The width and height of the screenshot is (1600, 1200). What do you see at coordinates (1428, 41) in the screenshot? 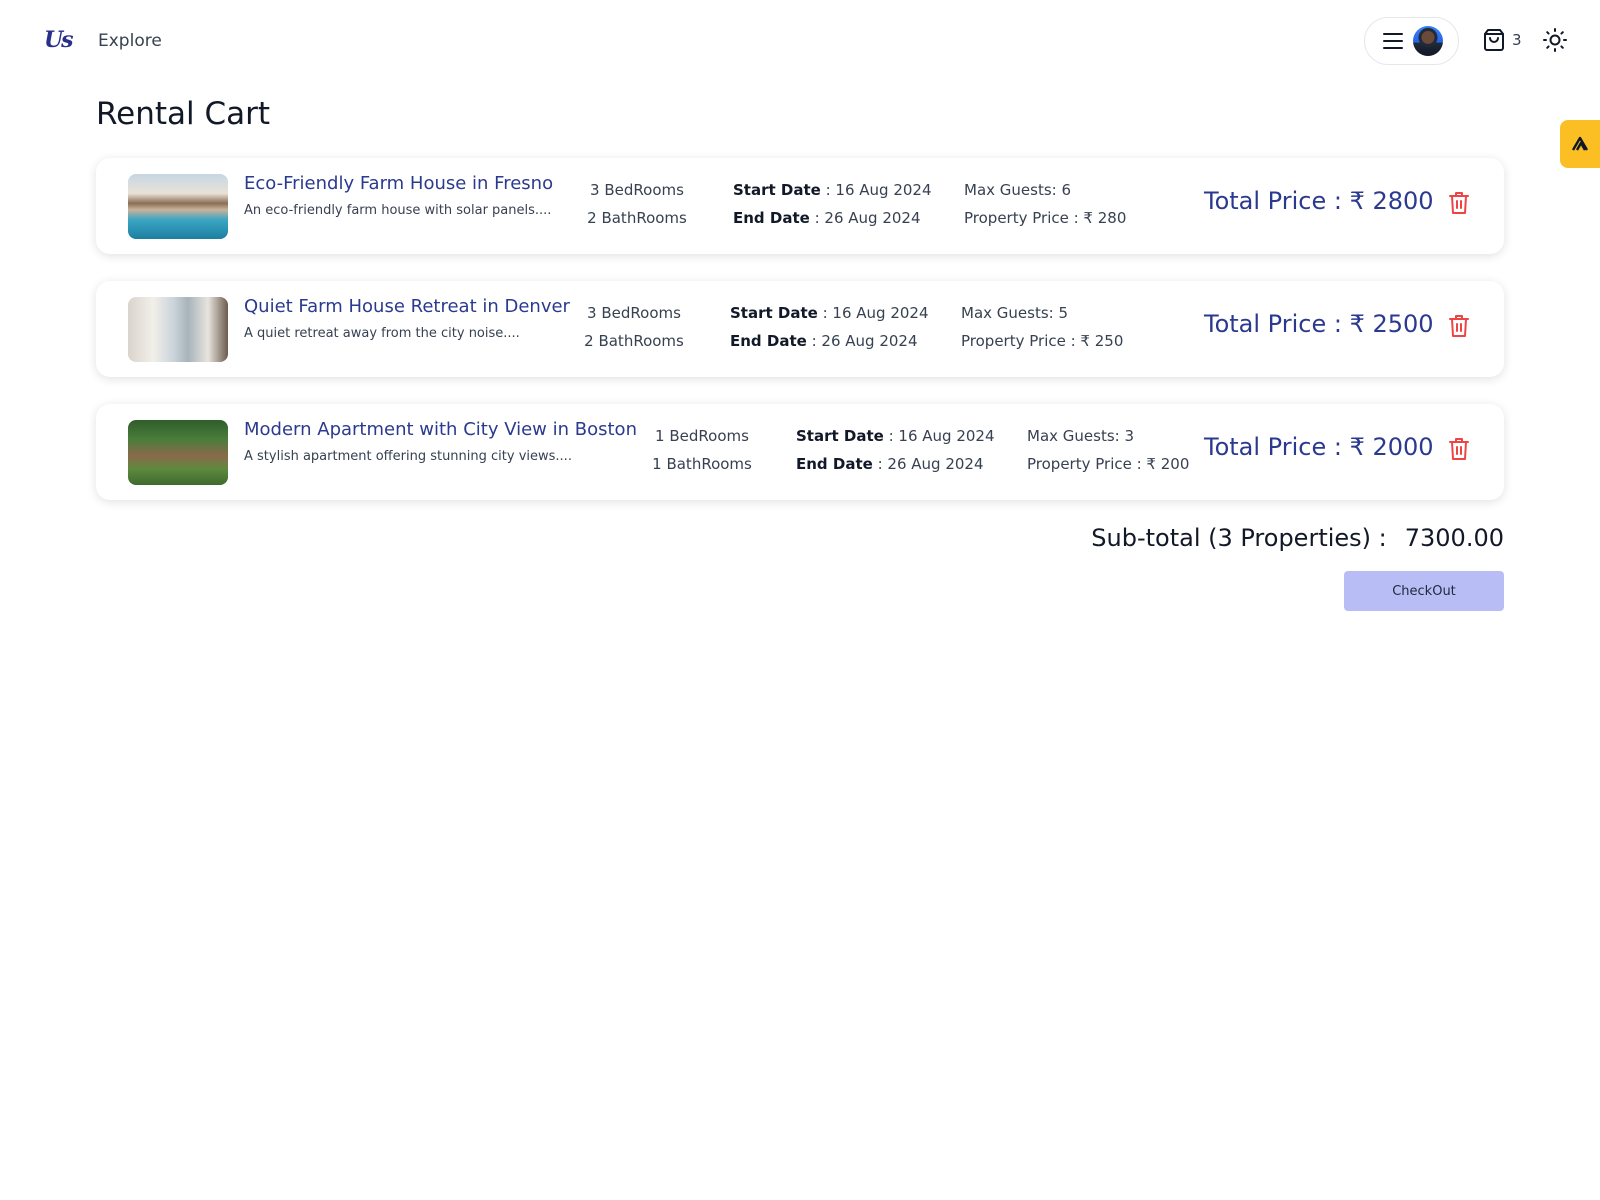
I see `avatar` at bounding box center [1428, 41].